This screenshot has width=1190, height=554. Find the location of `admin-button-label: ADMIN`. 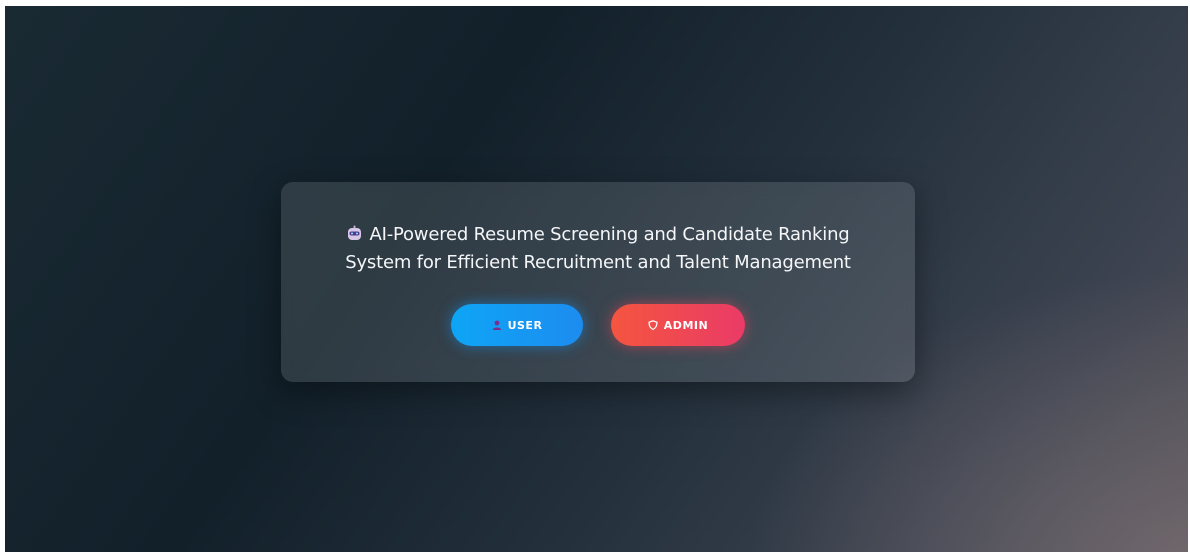

admin-button-label: ADMIN is located at coordinates (686, 325).